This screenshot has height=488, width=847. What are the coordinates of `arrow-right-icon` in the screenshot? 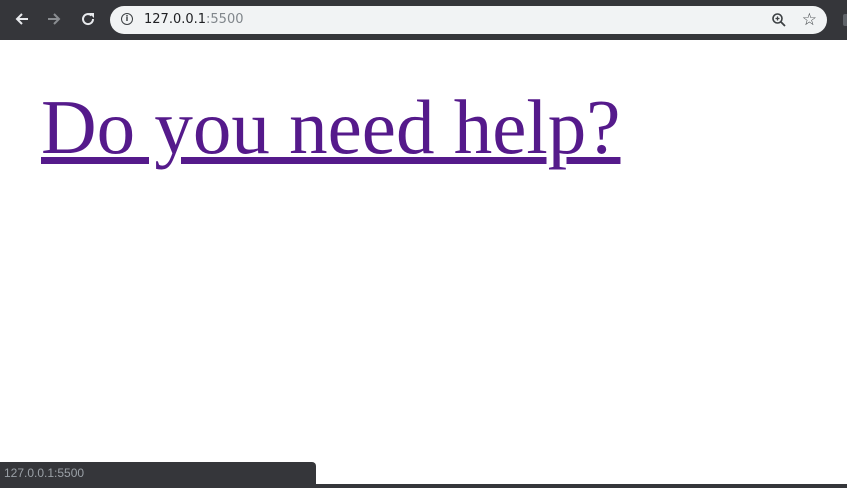 It's located at (54, 19).